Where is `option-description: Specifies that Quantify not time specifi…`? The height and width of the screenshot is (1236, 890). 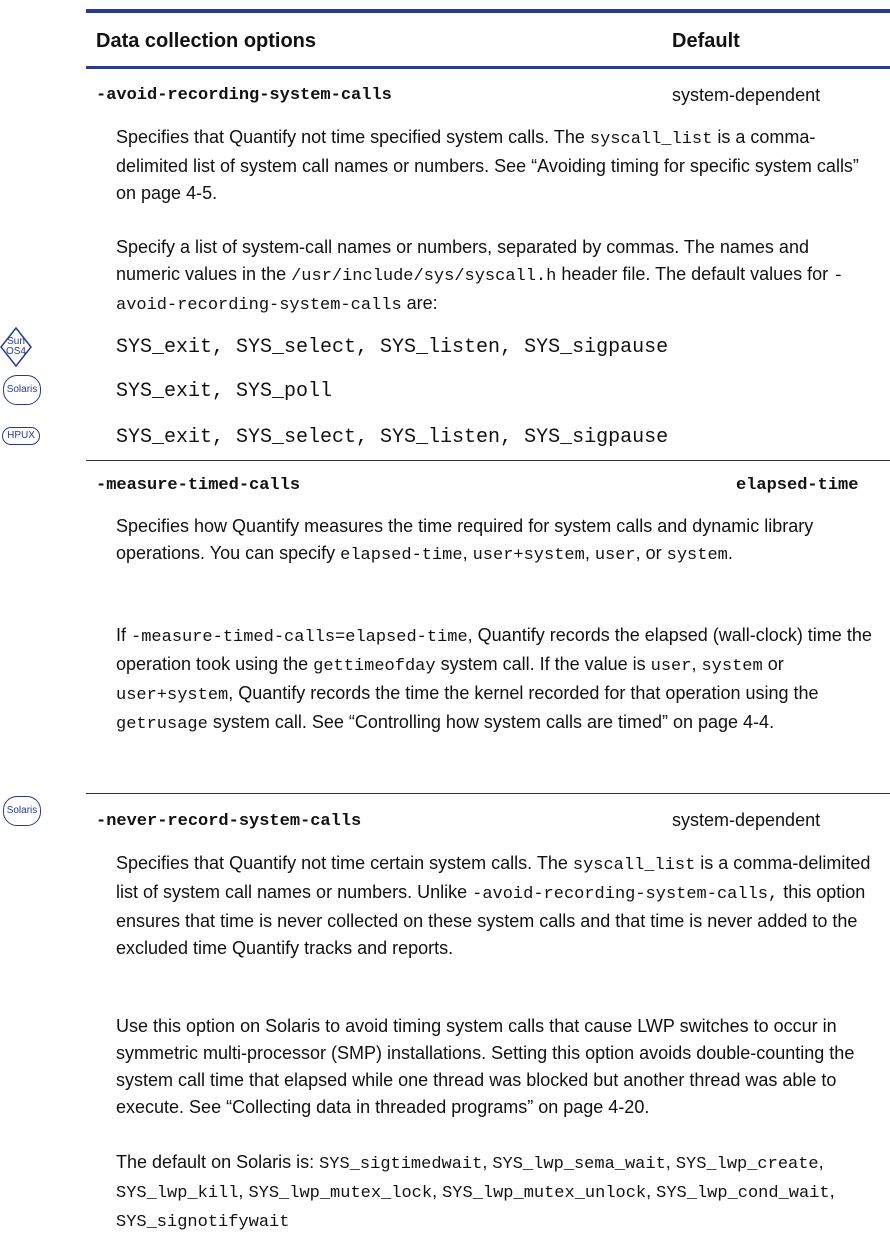 option-description: Specifies that Quantify not time specifi… is located at coordinates (487, 165).